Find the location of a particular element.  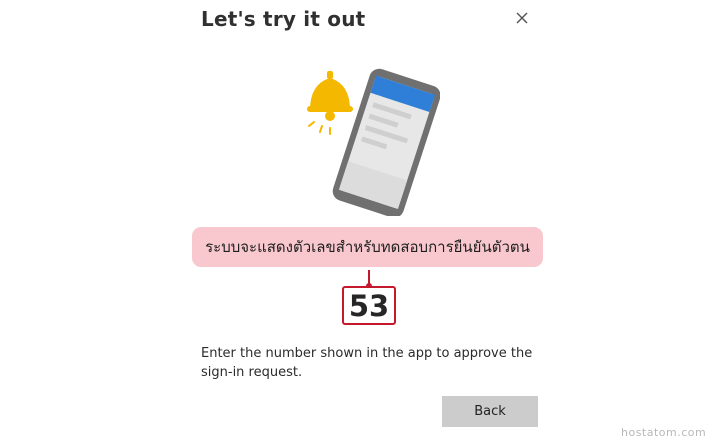

bell-icon is located at coordinates (330, 103).